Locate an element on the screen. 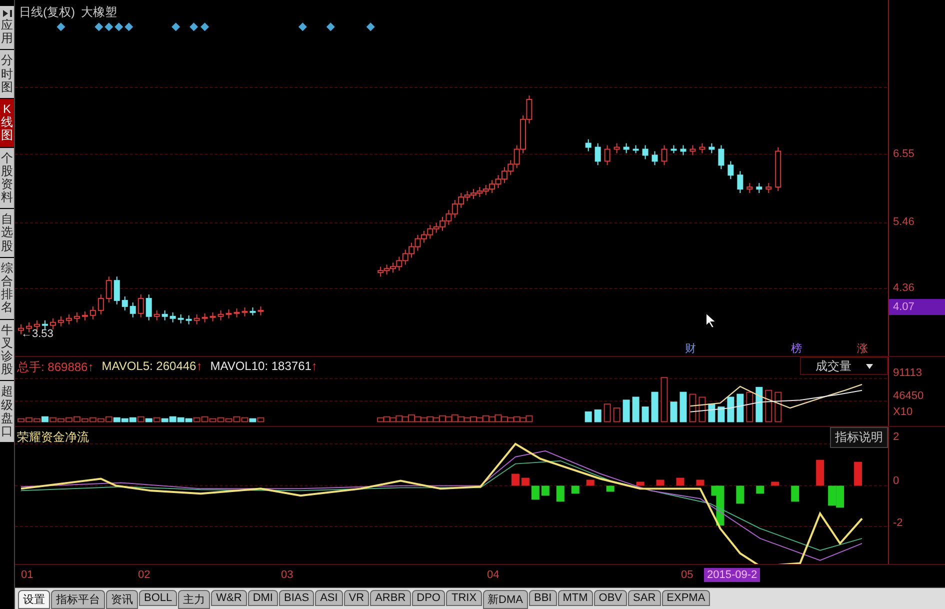 The image size is (945, 609). indicator-tab: TRIX is located at coordinates (464, 598).